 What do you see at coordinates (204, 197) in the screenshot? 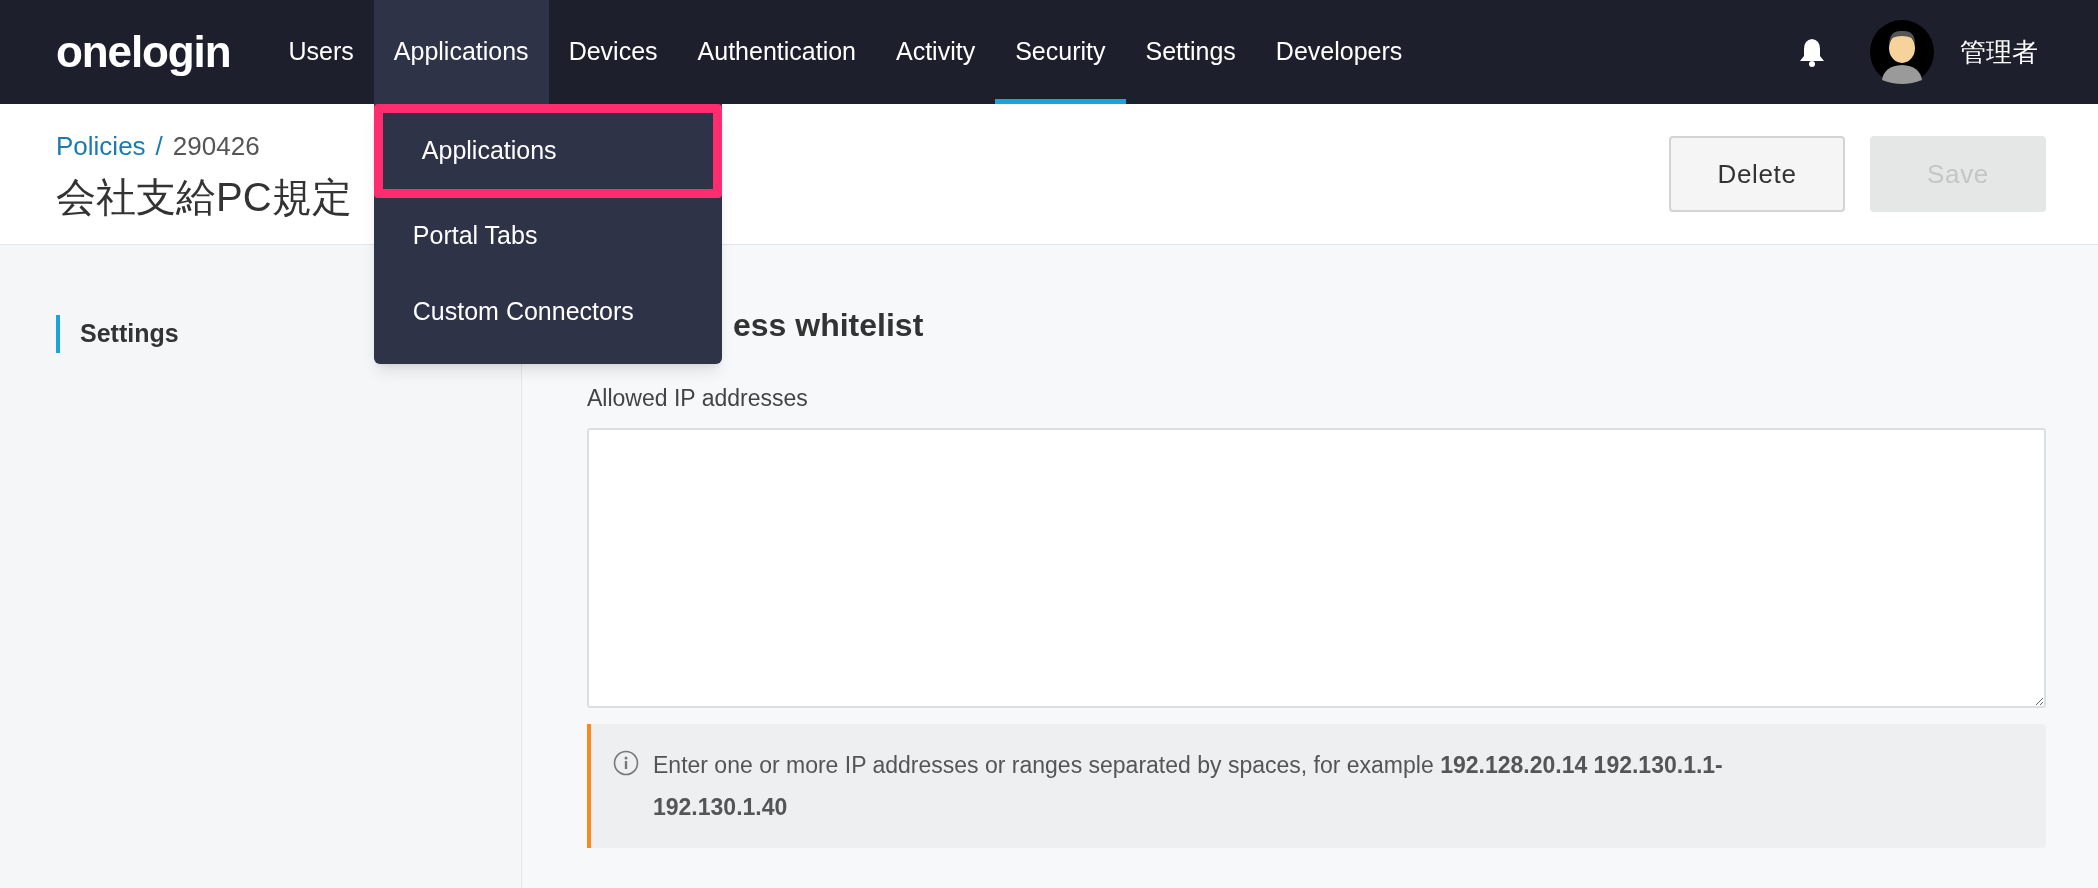
I see `page-title: 会社支給PC規定` at bounding box center [204, 197].